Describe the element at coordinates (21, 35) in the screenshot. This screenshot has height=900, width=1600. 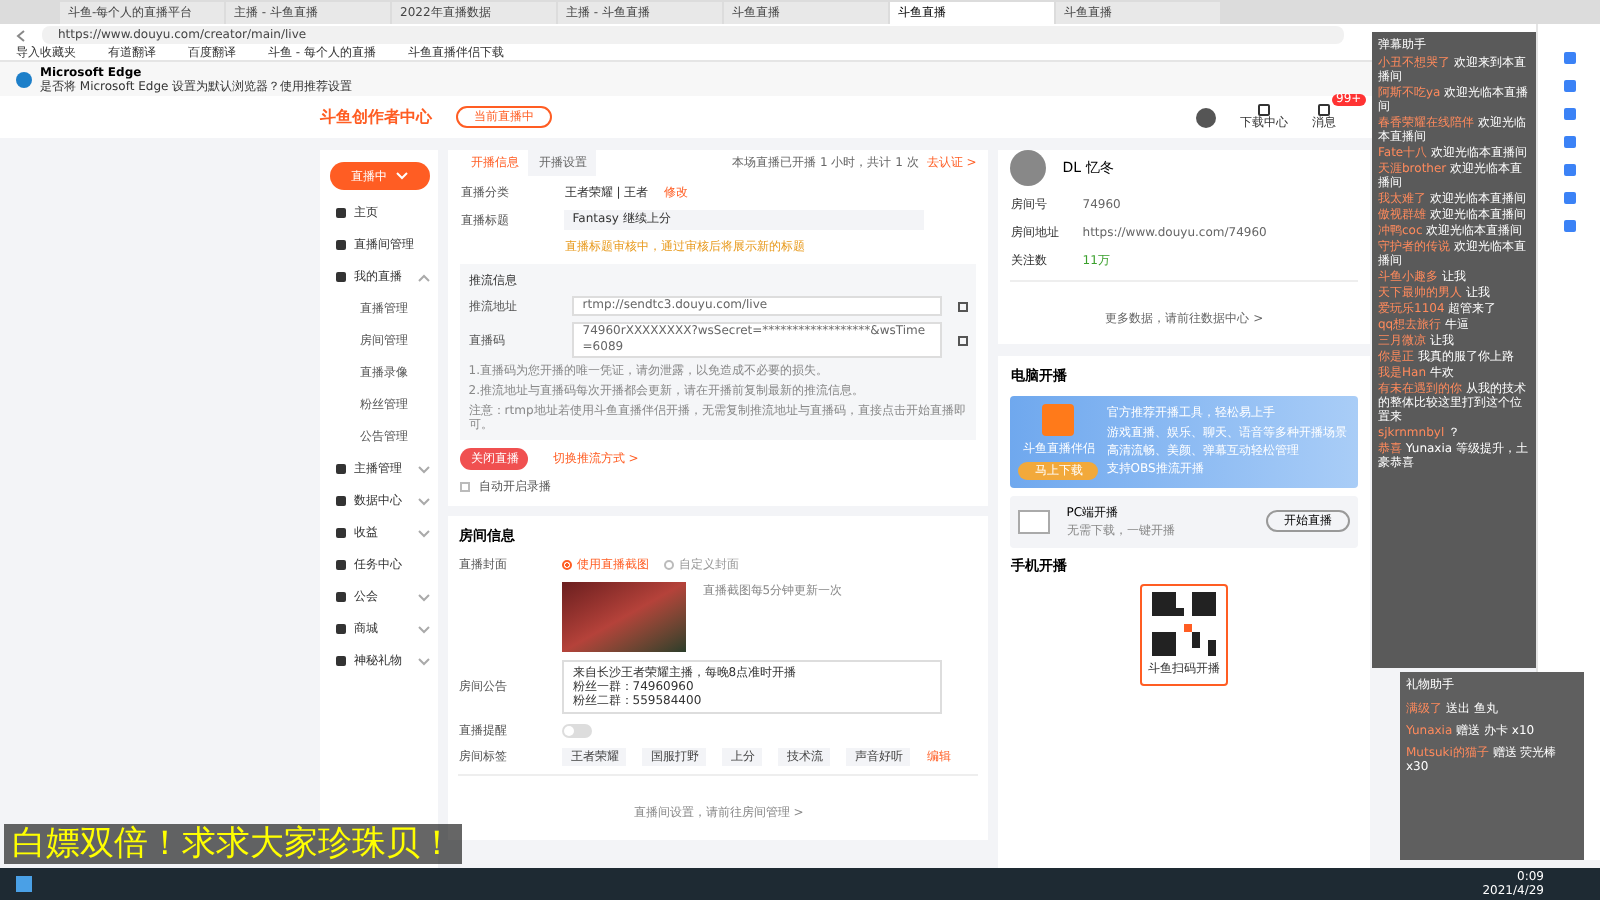
I see `back-icon` at that location.